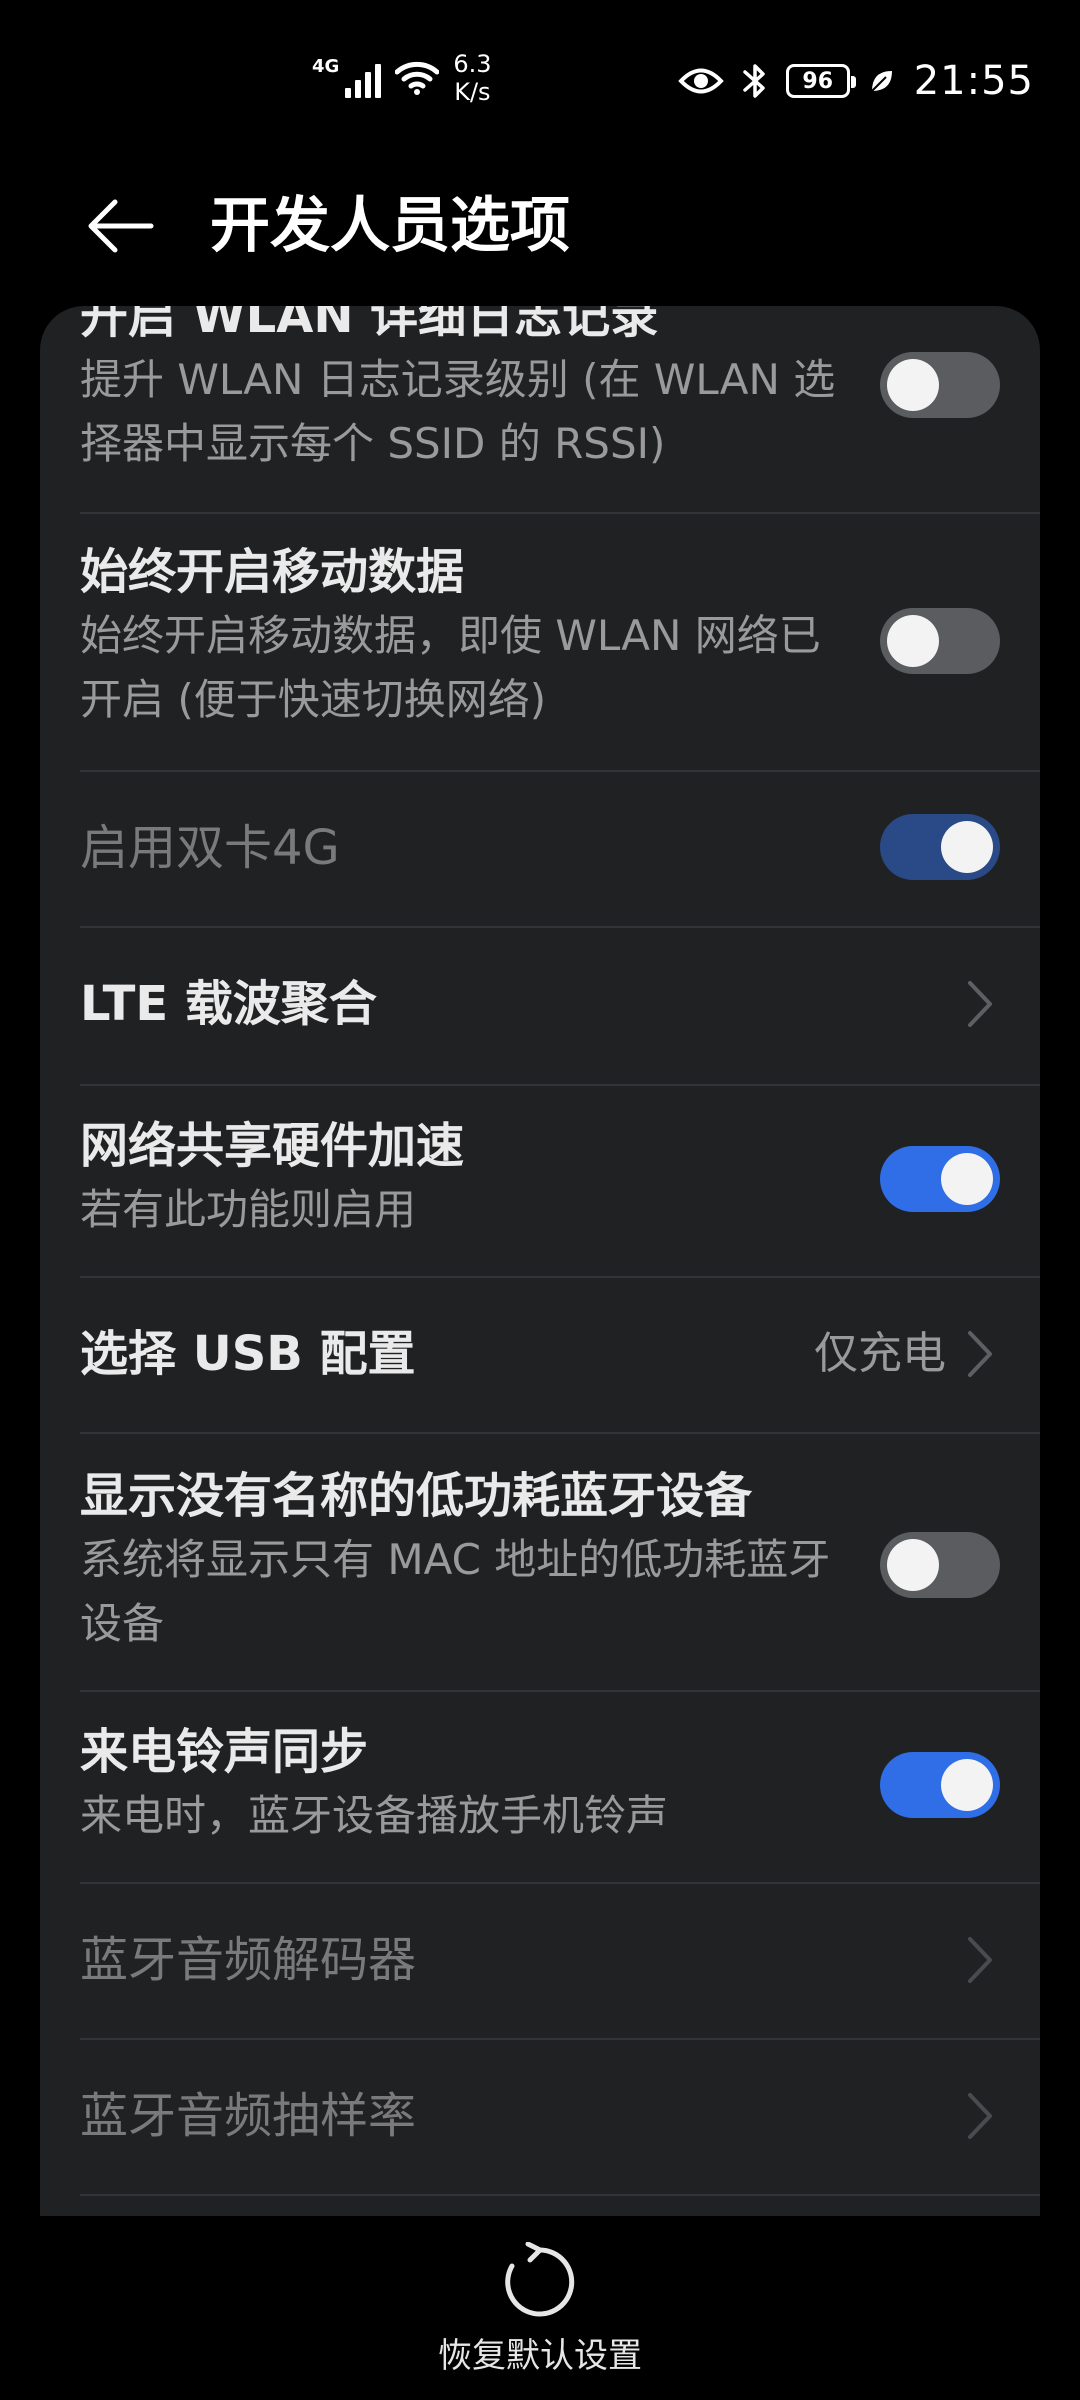 This screenshot has height=2400, width=1080. I want to click on list-item-unnamed-ble-devices: 显示没有名称的低功耗蓝牙设备 系统将显示只有 MAC 地址的低功耗蓝牙设备, so click(540, 1560).